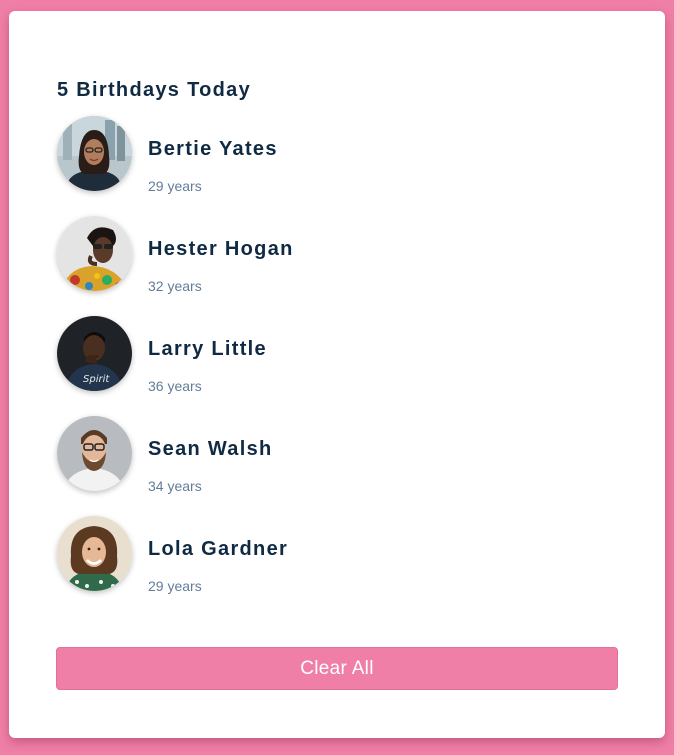 The width and height of the screenshot is (674, 755). I want to click on avatar-photo-woman-curly-hair-icon, so click(94, 553).